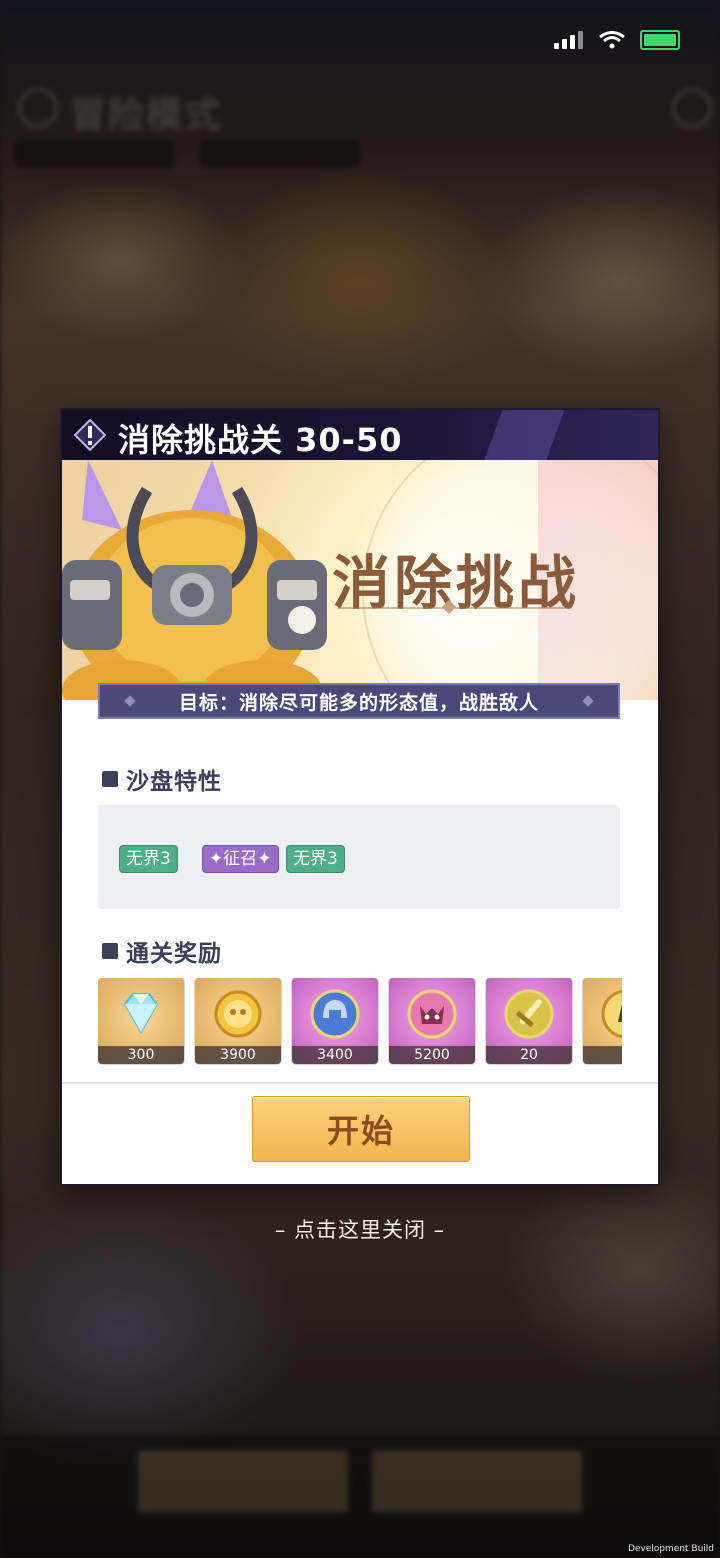 The height and width of the screenshot is (1558, 720). What do you see at coordinates (611, 1014) in the screenshot?
I see `partial-reward-icon` at bounding box center [611, 1014].